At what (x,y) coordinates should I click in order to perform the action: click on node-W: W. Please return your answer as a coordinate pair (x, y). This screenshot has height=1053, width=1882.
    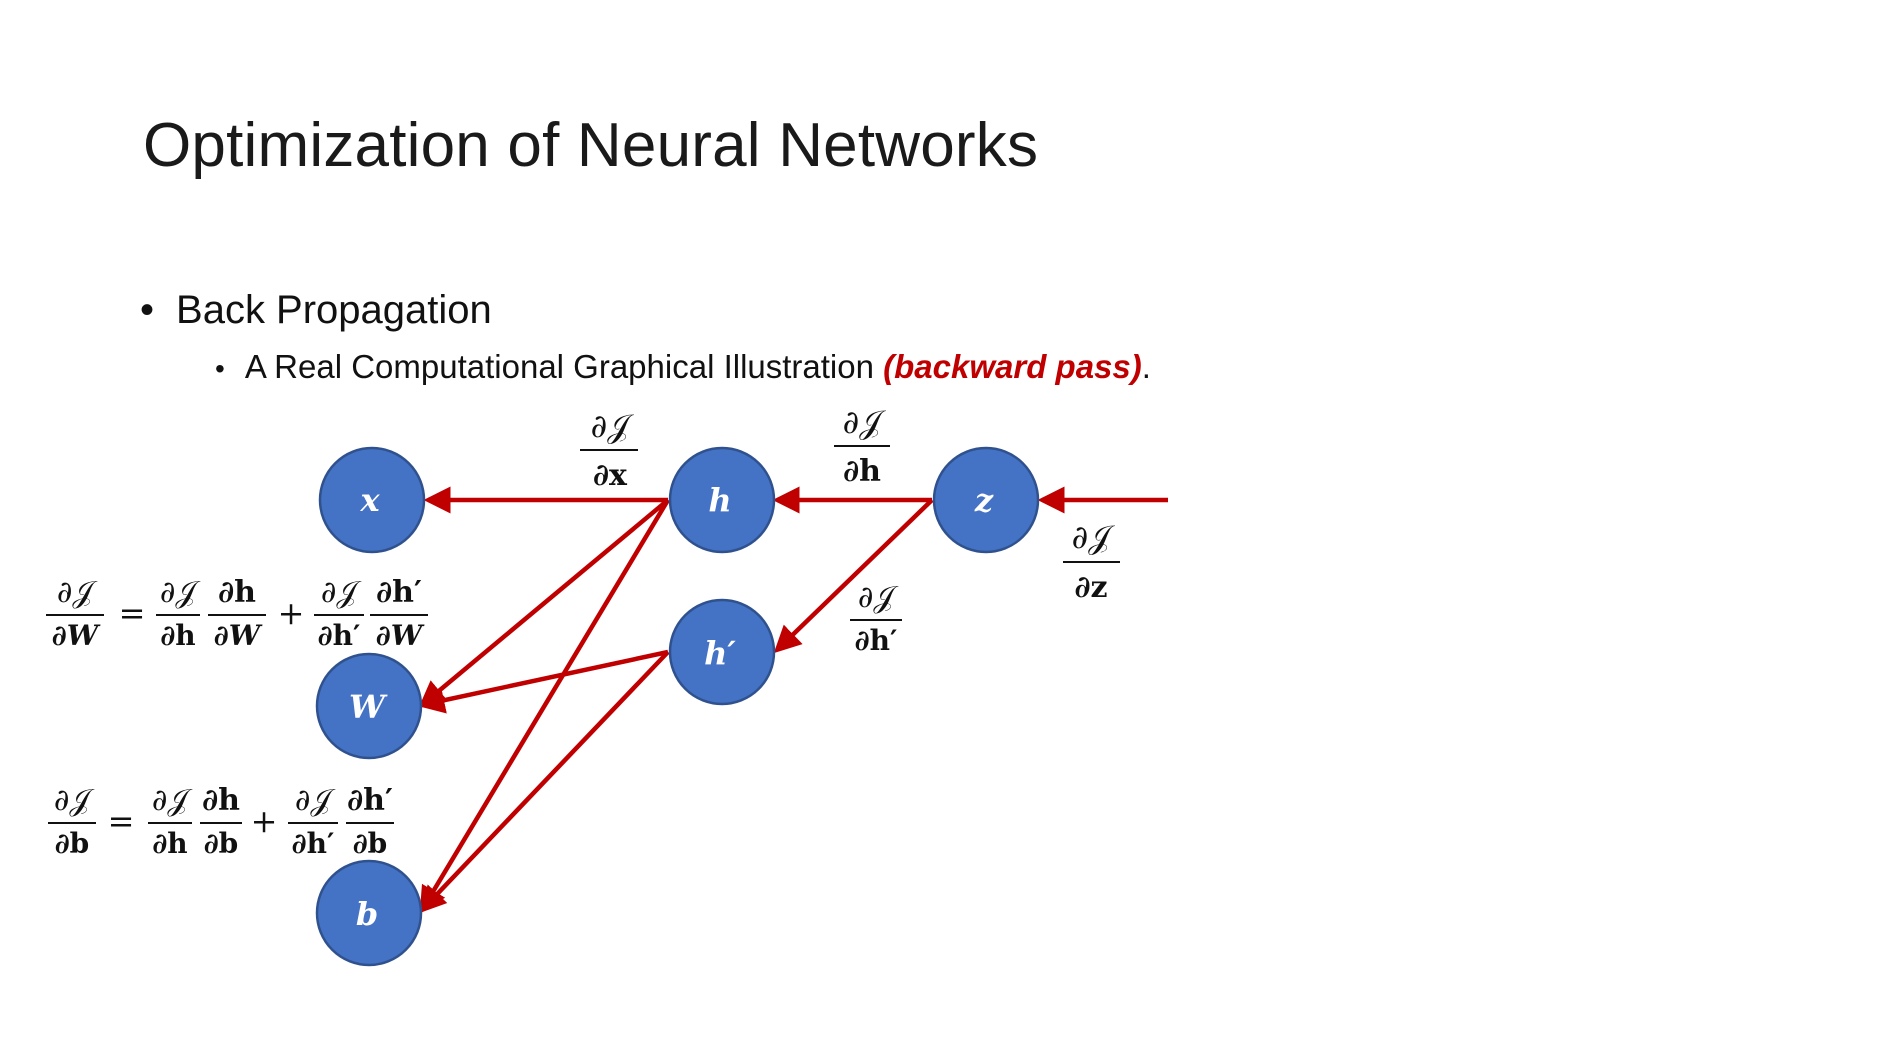
    Looking at the image, I should click on (369, 706).